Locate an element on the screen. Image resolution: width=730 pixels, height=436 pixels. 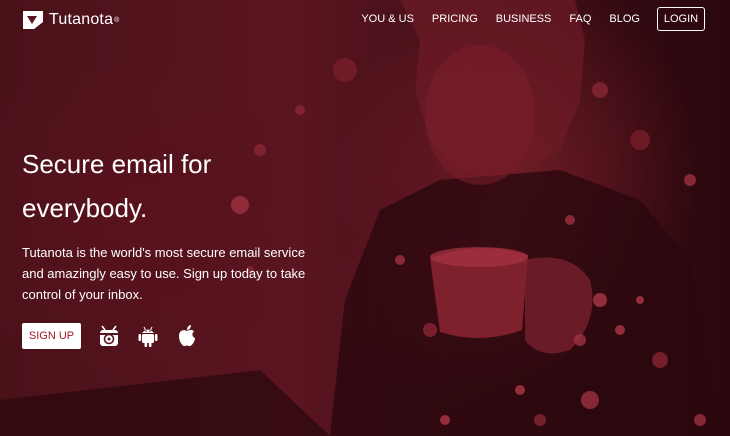
cta-row: SIGN UP is located at coordinates (110, 336).